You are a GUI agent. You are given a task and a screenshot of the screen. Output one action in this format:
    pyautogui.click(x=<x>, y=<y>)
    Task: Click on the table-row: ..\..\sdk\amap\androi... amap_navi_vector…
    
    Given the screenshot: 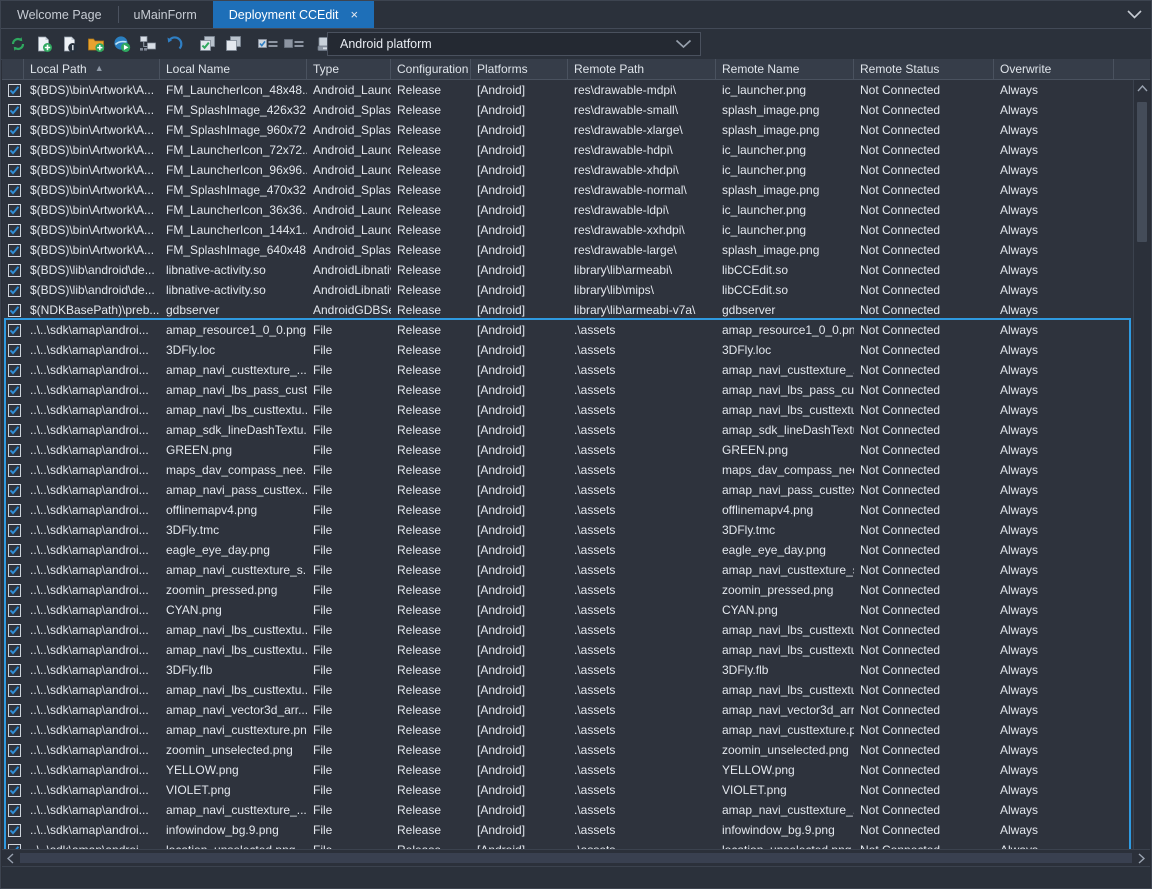 What is the action you would take?
    pyautogui.click(x=567, y=710)
    